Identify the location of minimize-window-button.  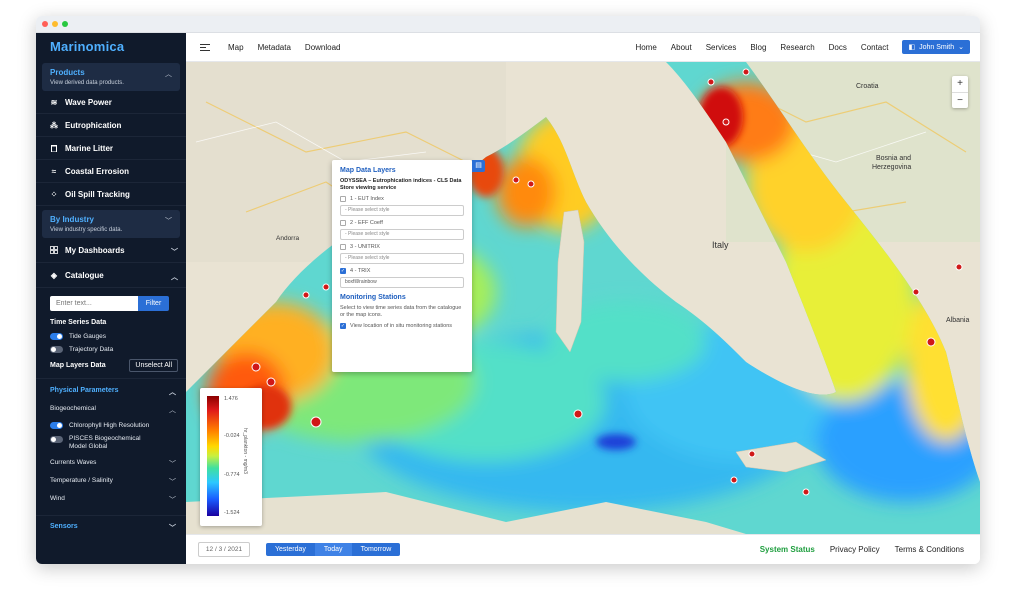
(55, 24).